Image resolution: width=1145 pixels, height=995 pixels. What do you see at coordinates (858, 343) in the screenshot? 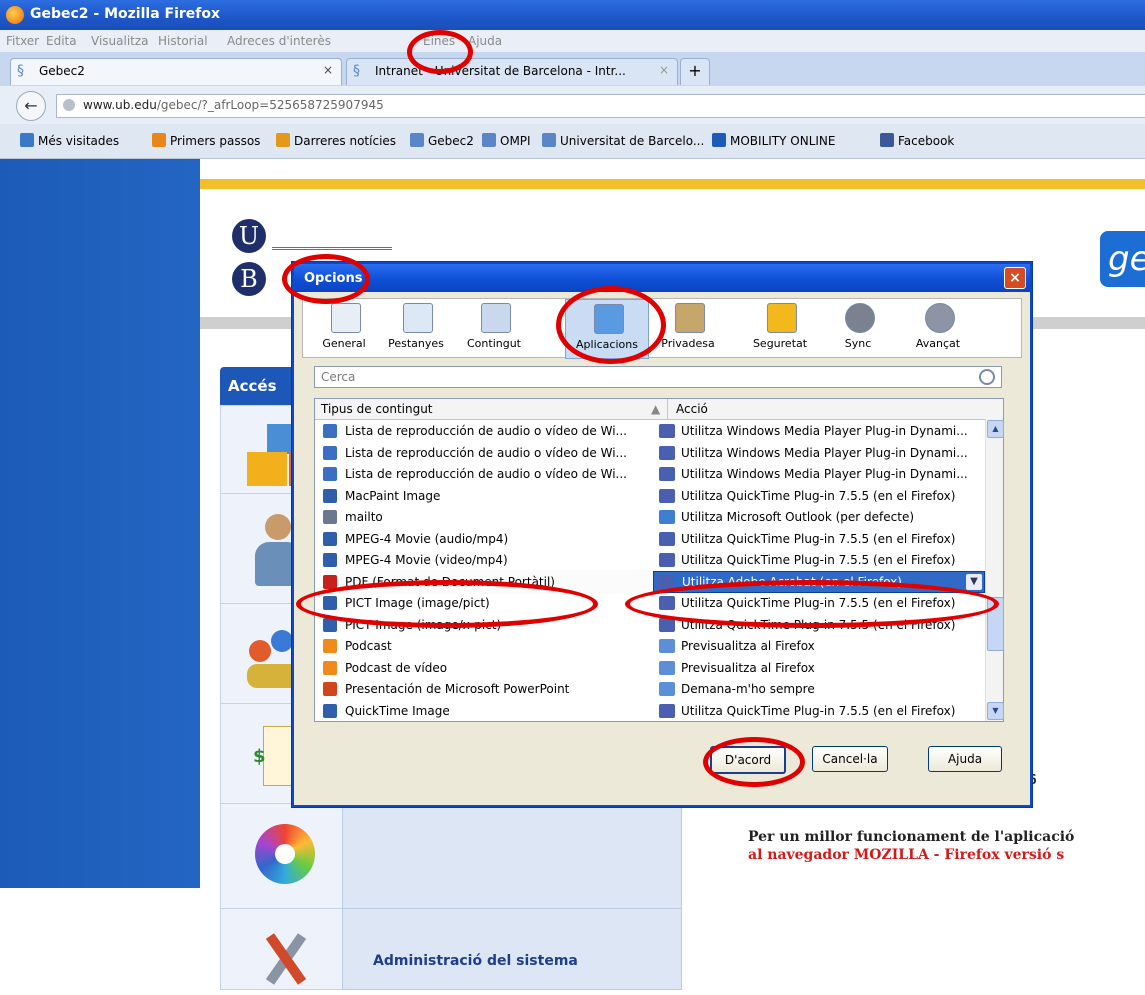
I see `pane-label: Sync` at bounding box center [858, 343].